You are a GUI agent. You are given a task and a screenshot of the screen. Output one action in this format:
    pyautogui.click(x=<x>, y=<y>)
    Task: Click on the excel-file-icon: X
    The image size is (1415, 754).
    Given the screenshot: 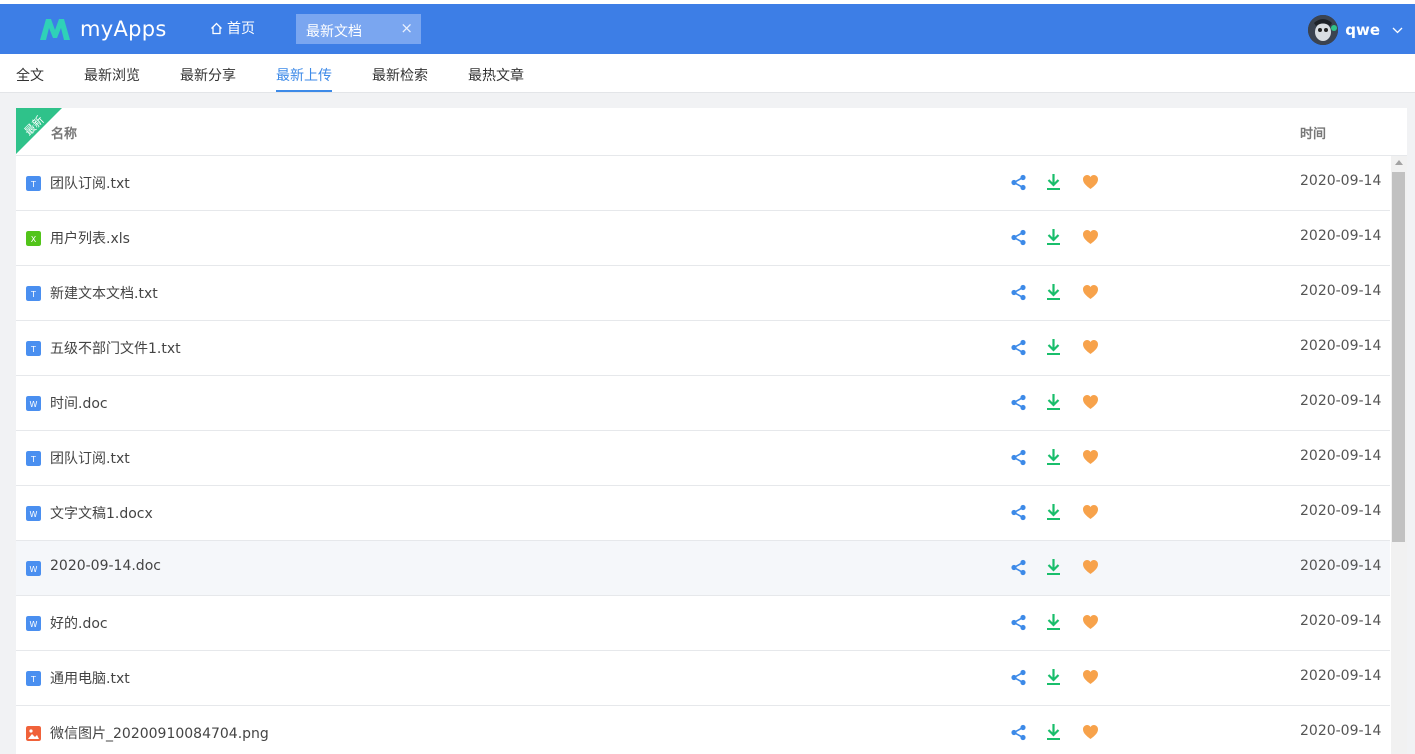 What is the action you would take?
    pyautogui.click(x=33, y=238)
    